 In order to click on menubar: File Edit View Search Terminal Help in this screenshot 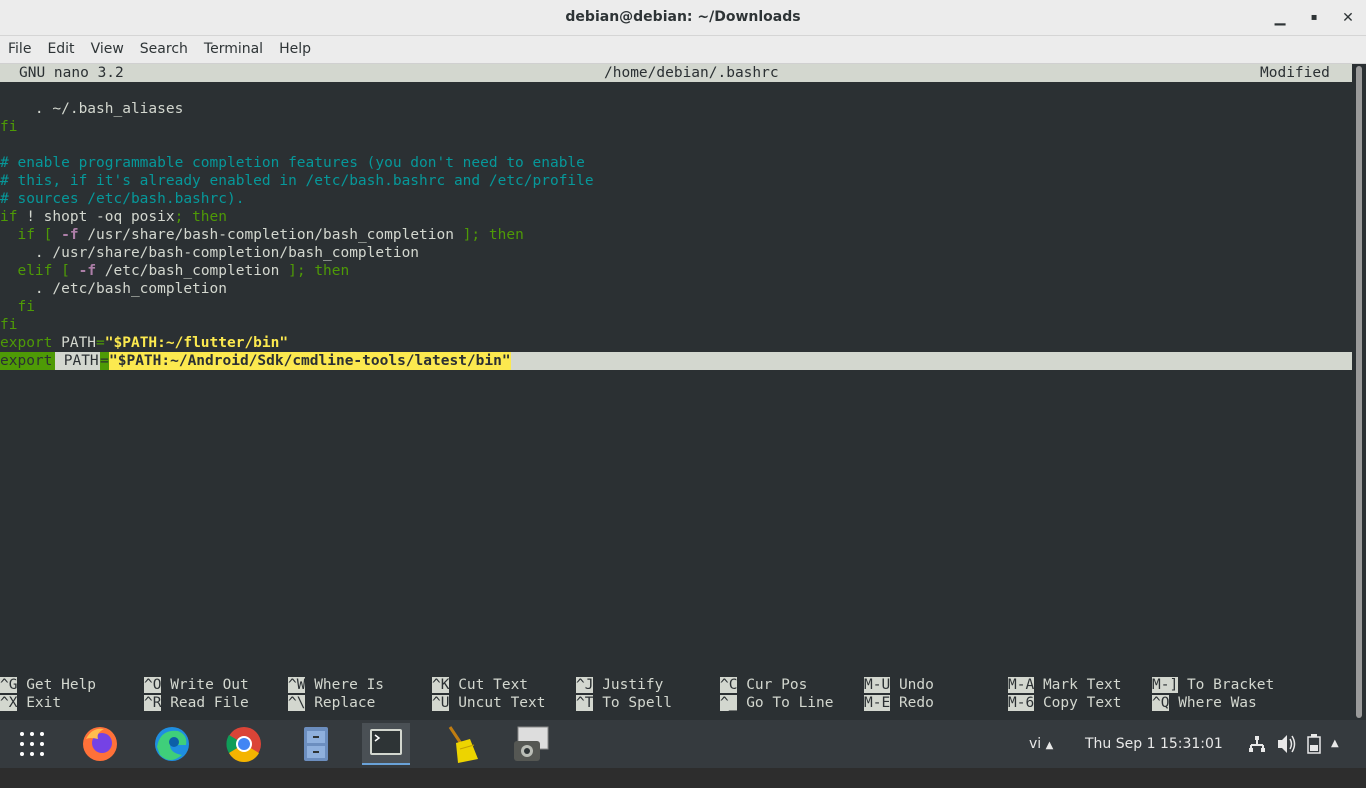, I will do `click(683, 50)`.